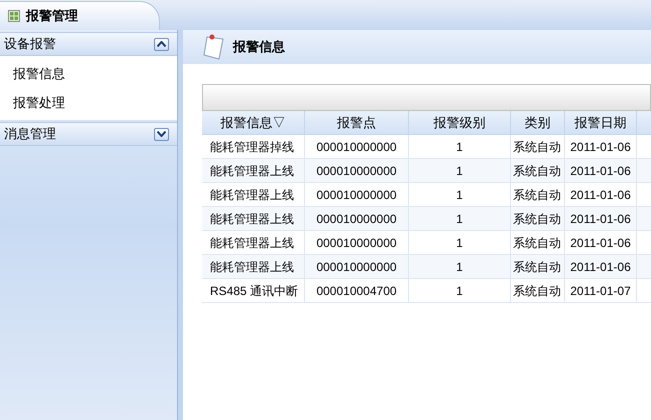 The width and height of the screenshot is (651, 420). What do you see at coordinates (538, 122) in the screenshot?
I see `column-header: 类别` at bounding box center [538, 122].